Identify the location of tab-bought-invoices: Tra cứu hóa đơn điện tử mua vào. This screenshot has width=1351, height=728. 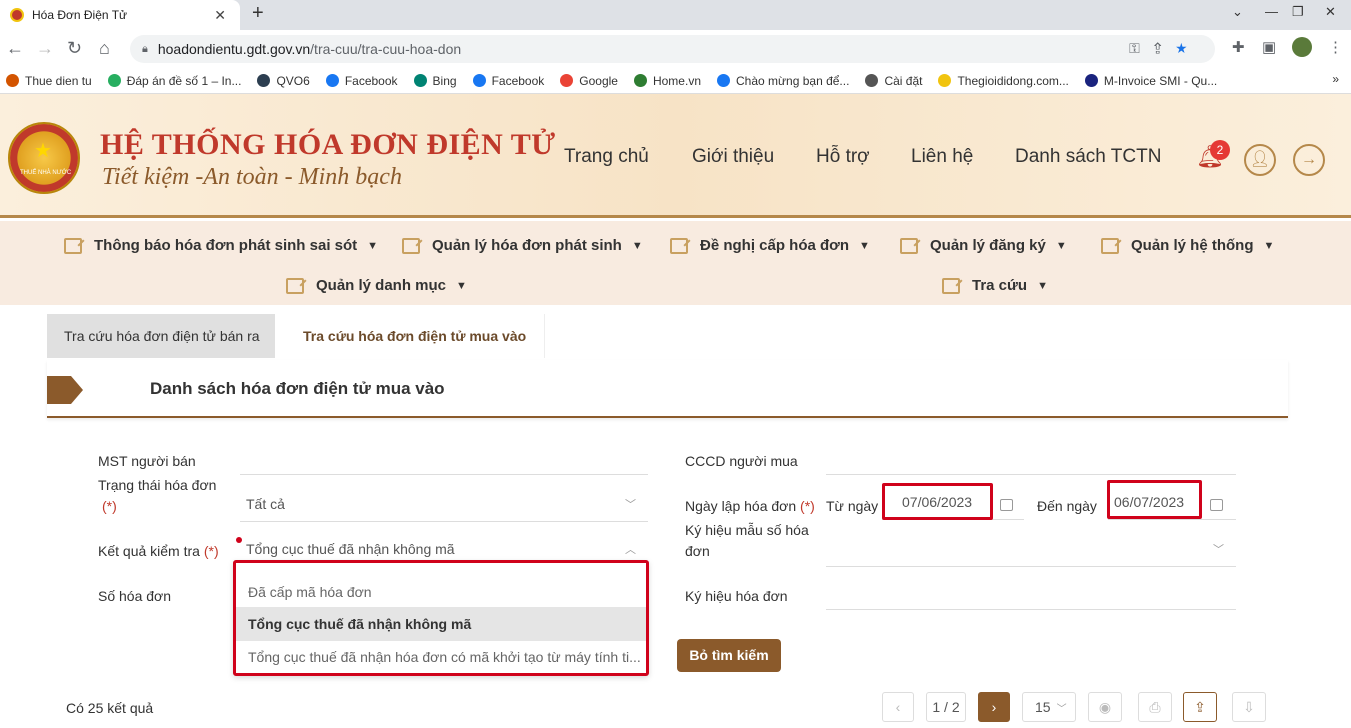
(410, 336).